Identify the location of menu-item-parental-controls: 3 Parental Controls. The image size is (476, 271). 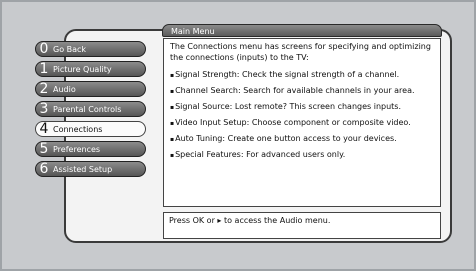
(90, 109).